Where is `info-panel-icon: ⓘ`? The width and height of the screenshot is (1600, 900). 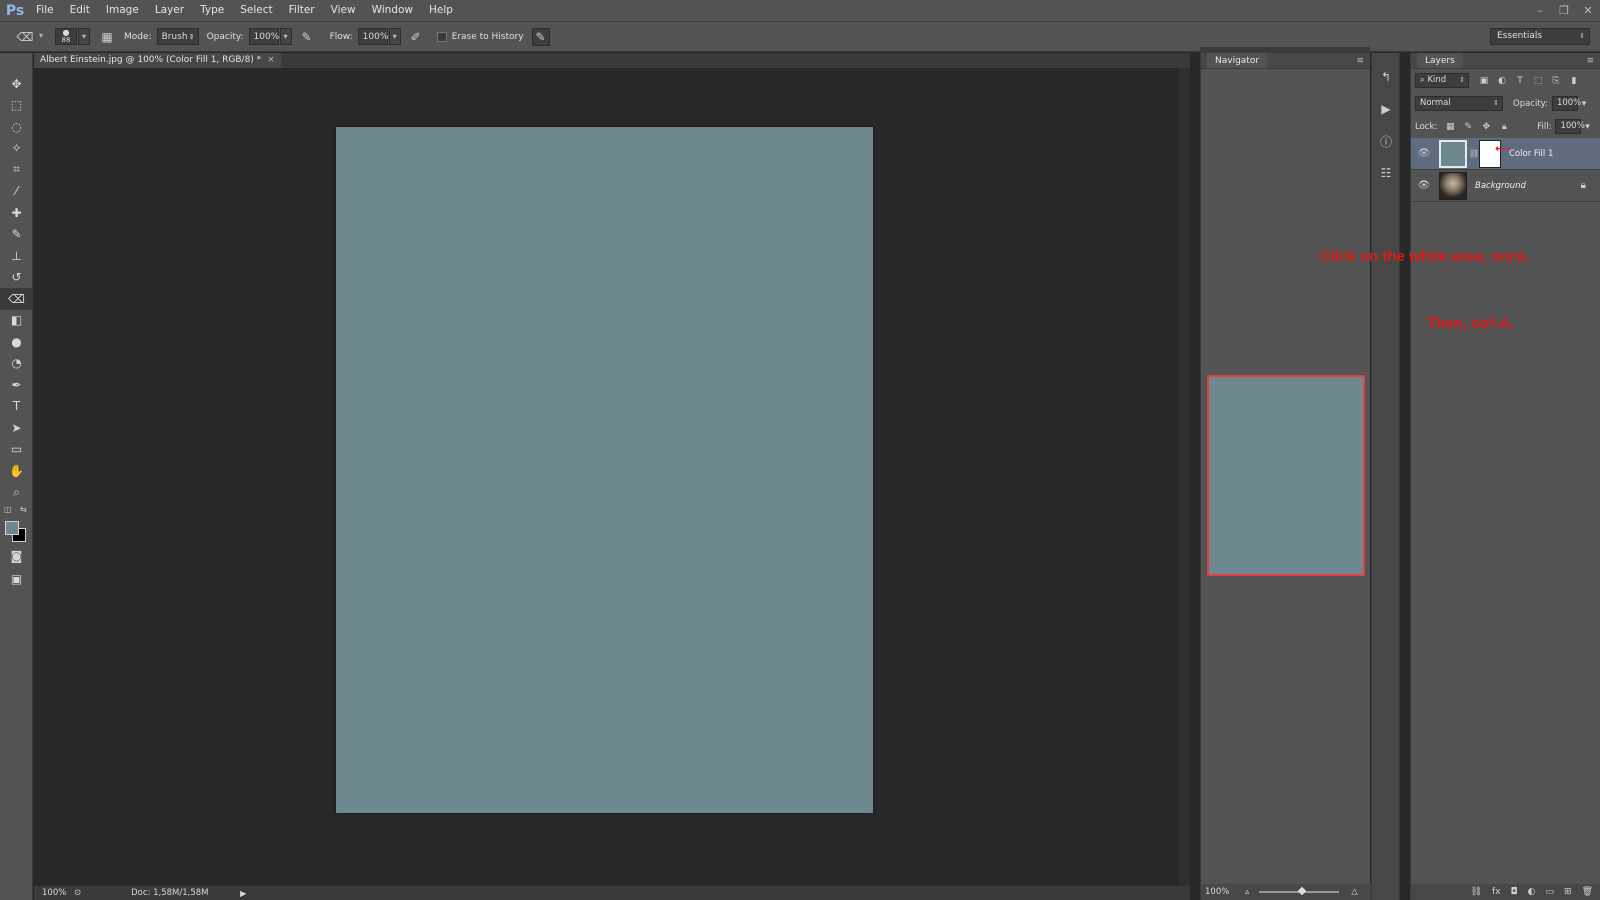
info-panel-icon: ⓘ is located at coordinates (1386, 141).